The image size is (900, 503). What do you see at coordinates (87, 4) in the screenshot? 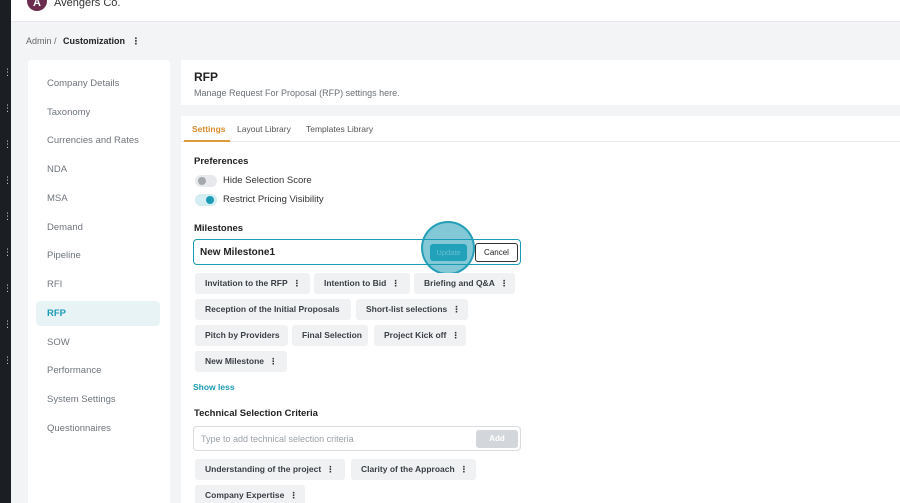
I see `company-name: Avengers Co.` at bounding box center [87, 4].